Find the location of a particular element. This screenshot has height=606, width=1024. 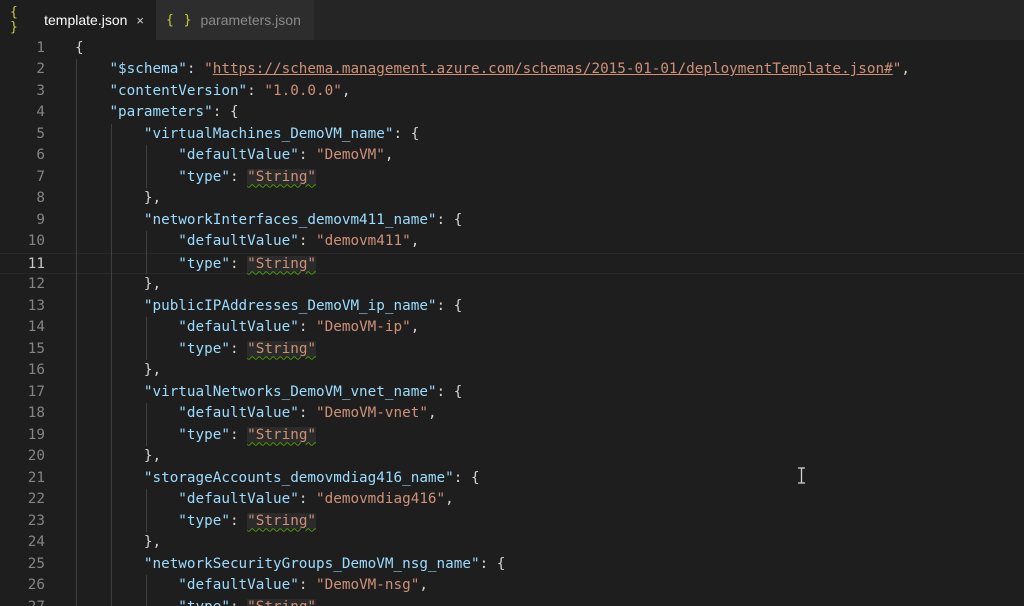

json-file-icon: { } is located at coordinates (14, 20).